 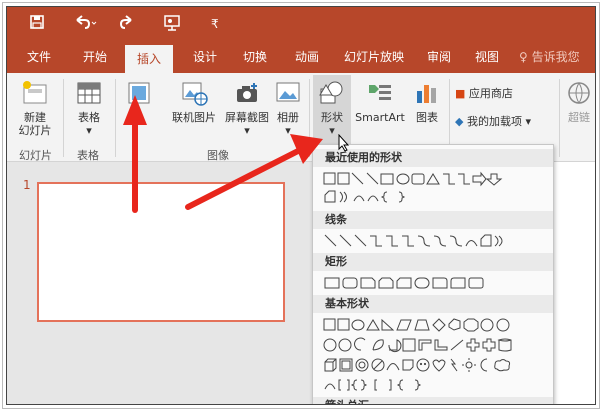 I want to click on line-shapes-icons, so click(x=413, y=240).